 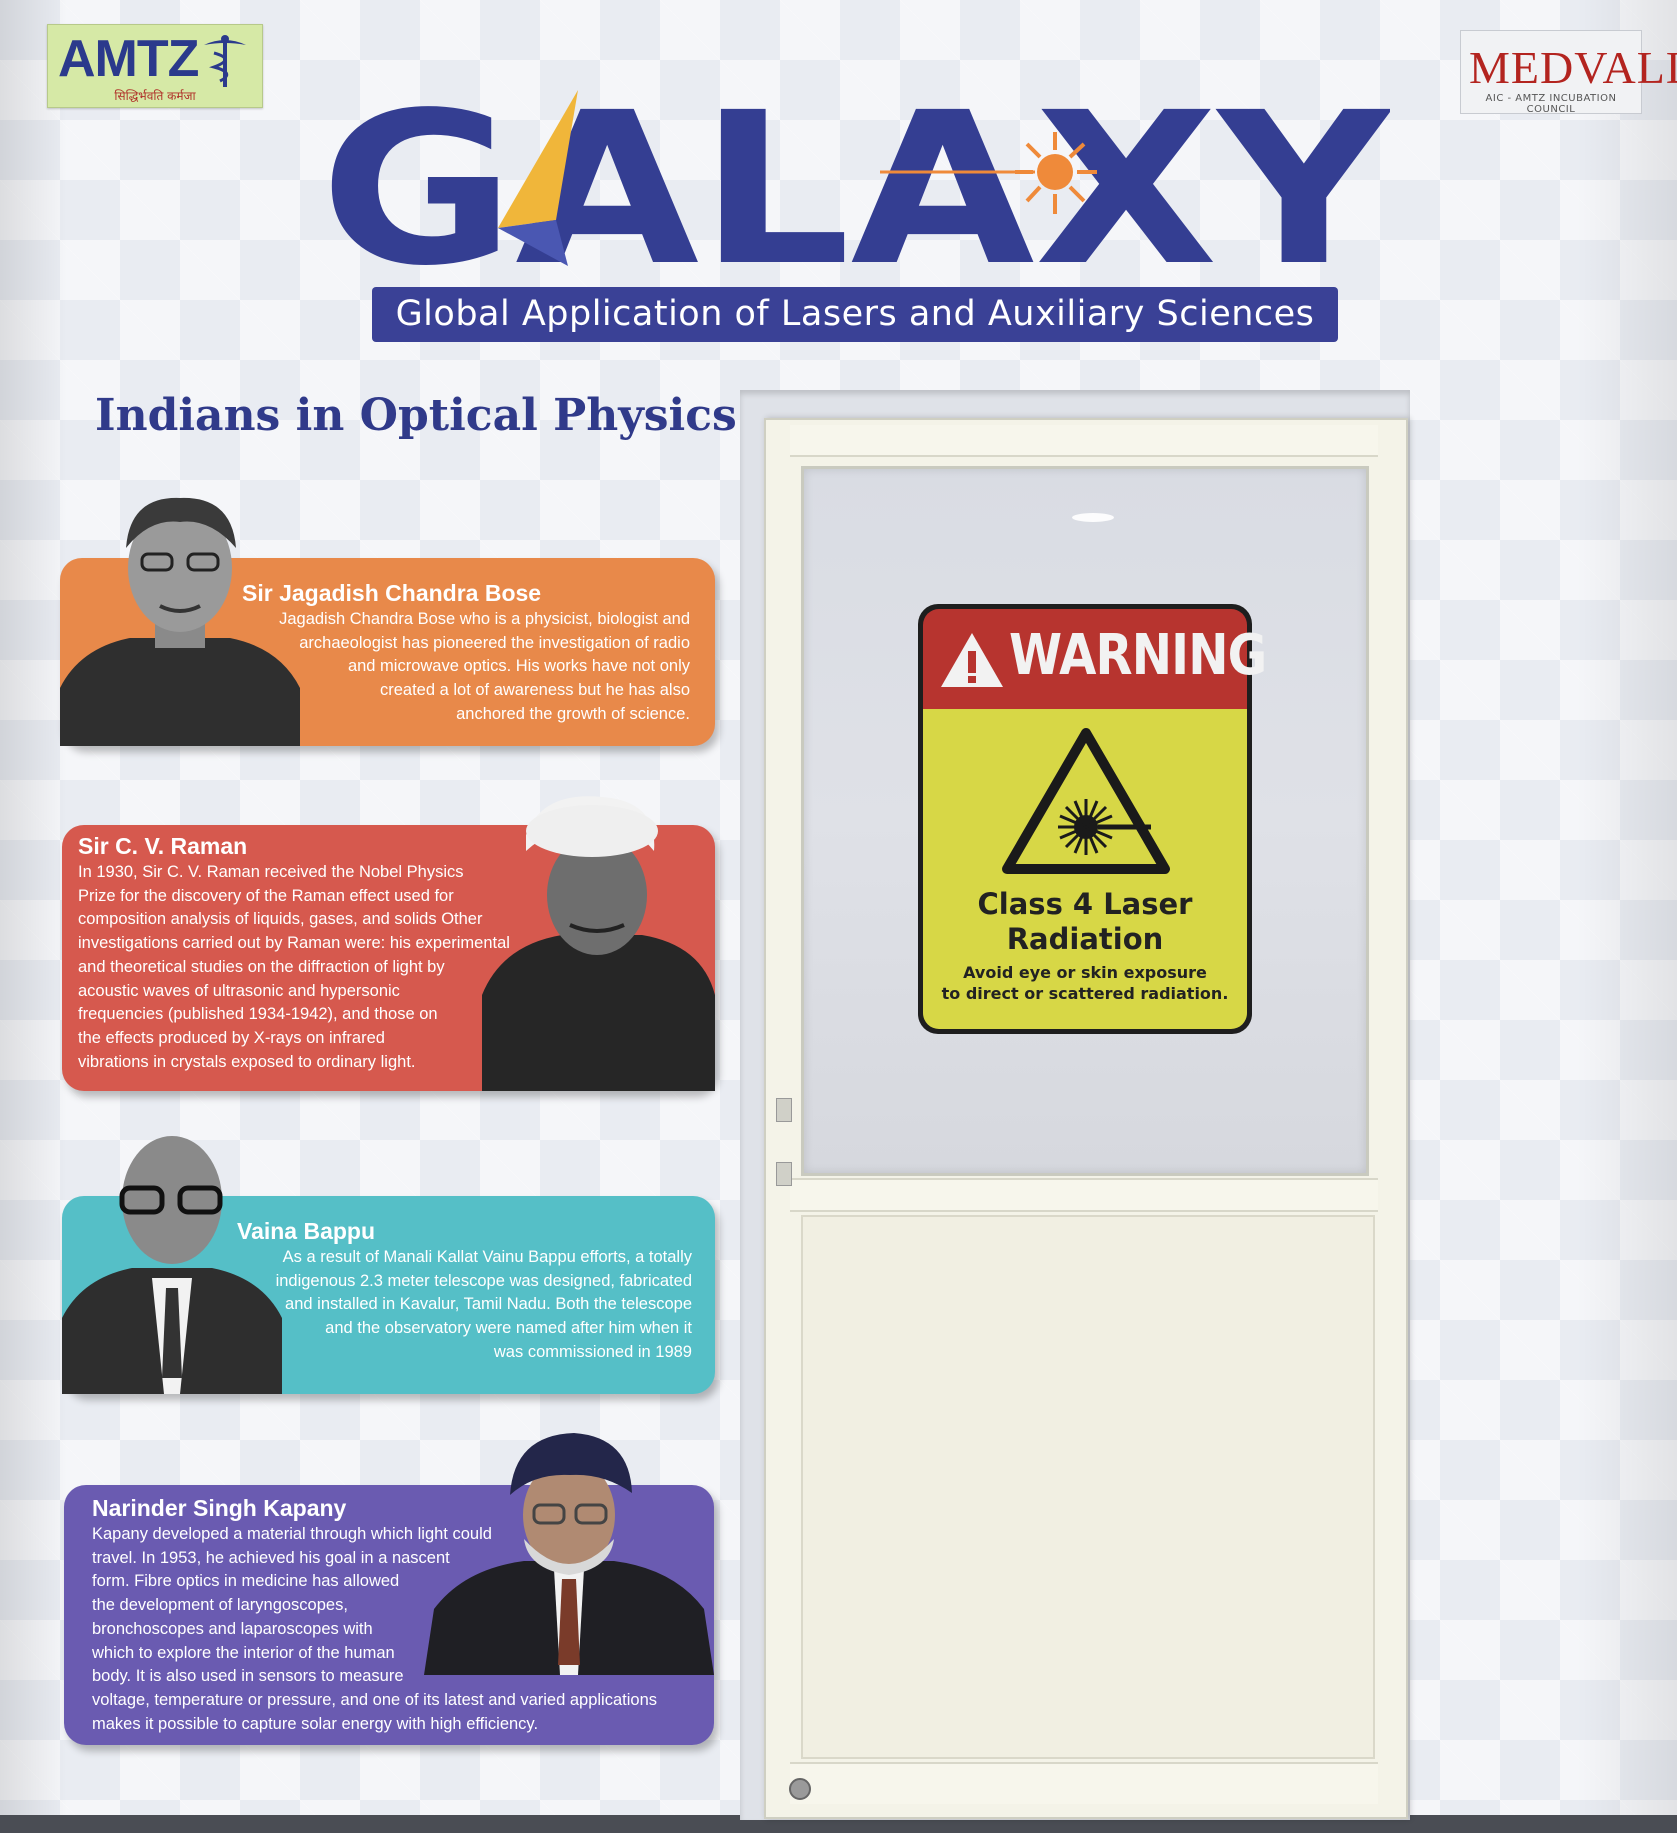 I want to click on laser-hazard-icon, so click(x=1086, y=801).